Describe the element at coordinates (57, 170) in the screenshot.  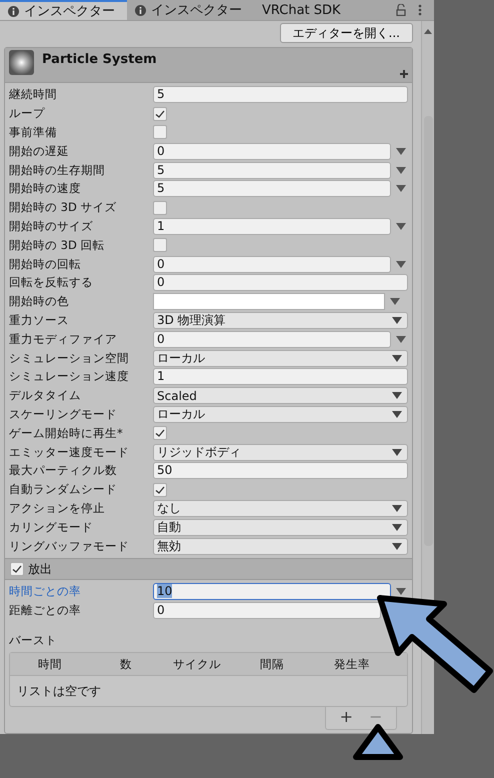
I see `property-label: 開始時の生存期間` at that location.